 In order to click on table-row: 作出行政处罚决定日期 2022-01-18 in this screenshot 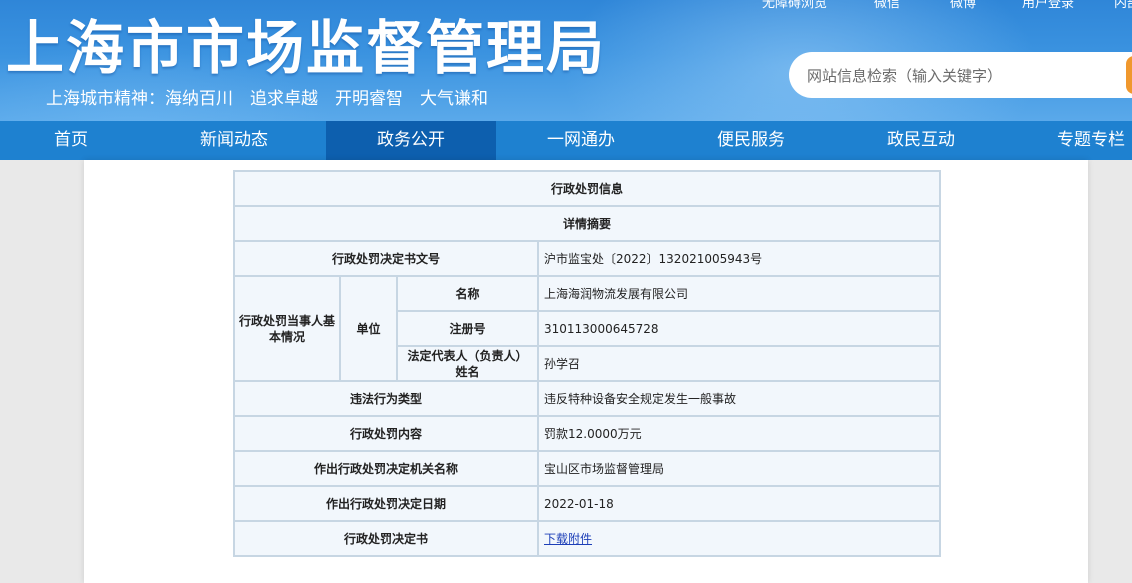, I will do `click(587, 503)`.